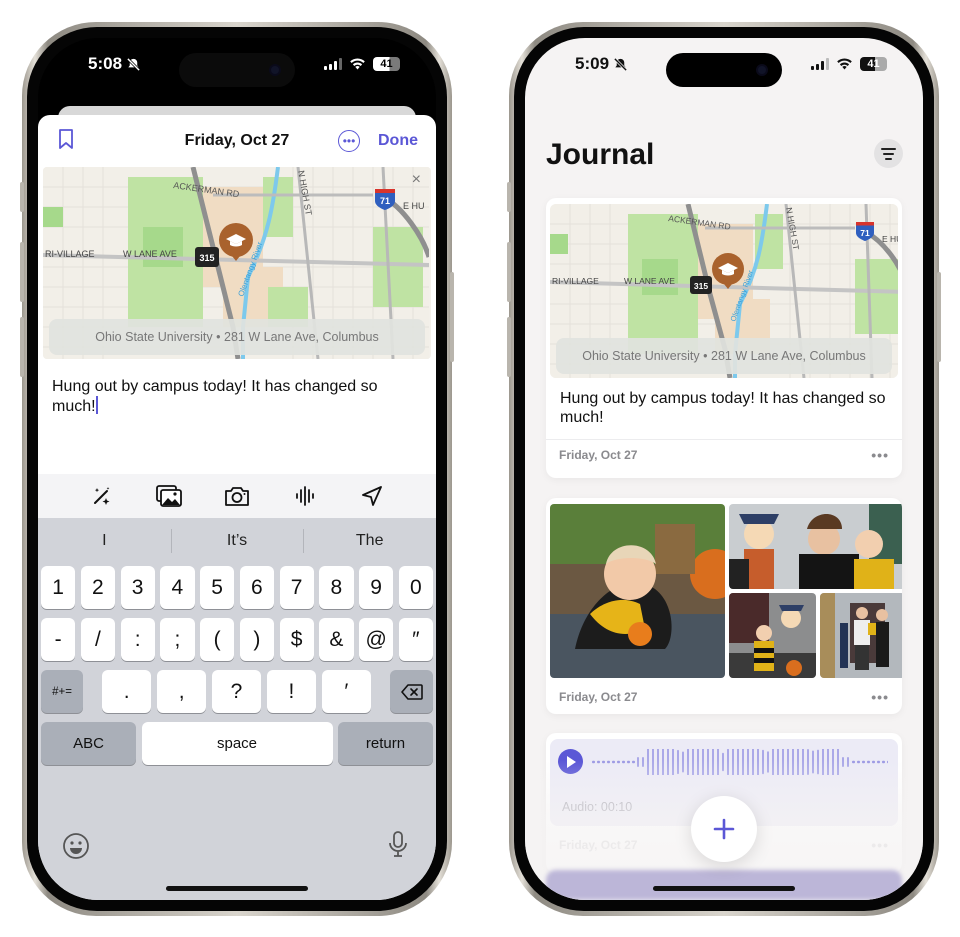  What do you see at coordinates (724, 829) in the screenshot?
I see `new-entry-button` at bounding box center [724, 829].